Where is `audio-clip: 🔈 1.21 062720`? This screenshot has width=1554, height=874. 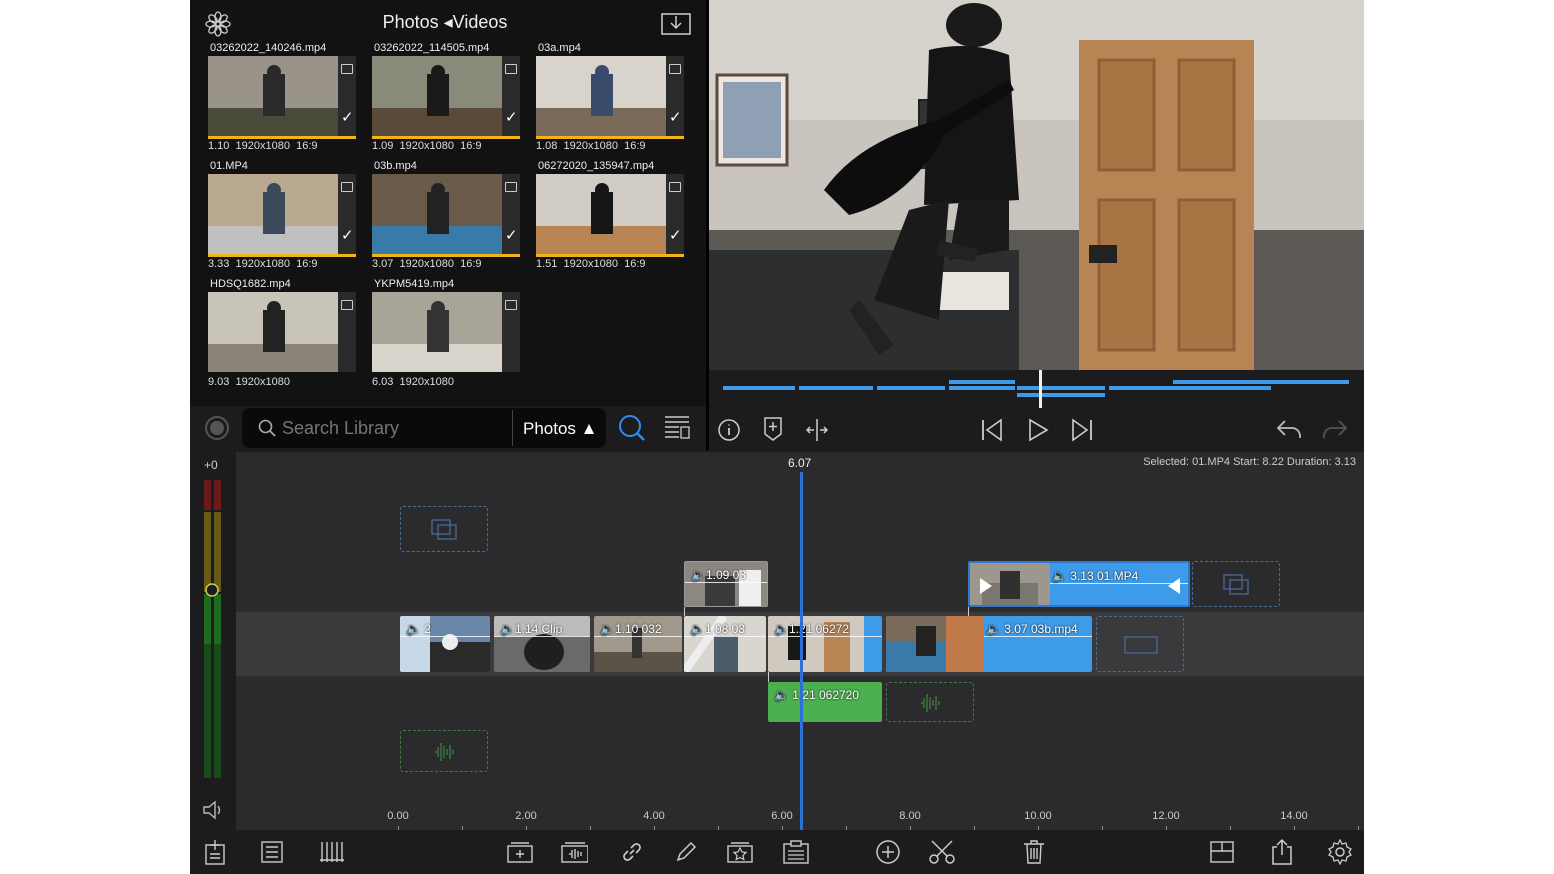 audio-clip: 🔈 1.21 062720 is located at coordinates (825, 702).